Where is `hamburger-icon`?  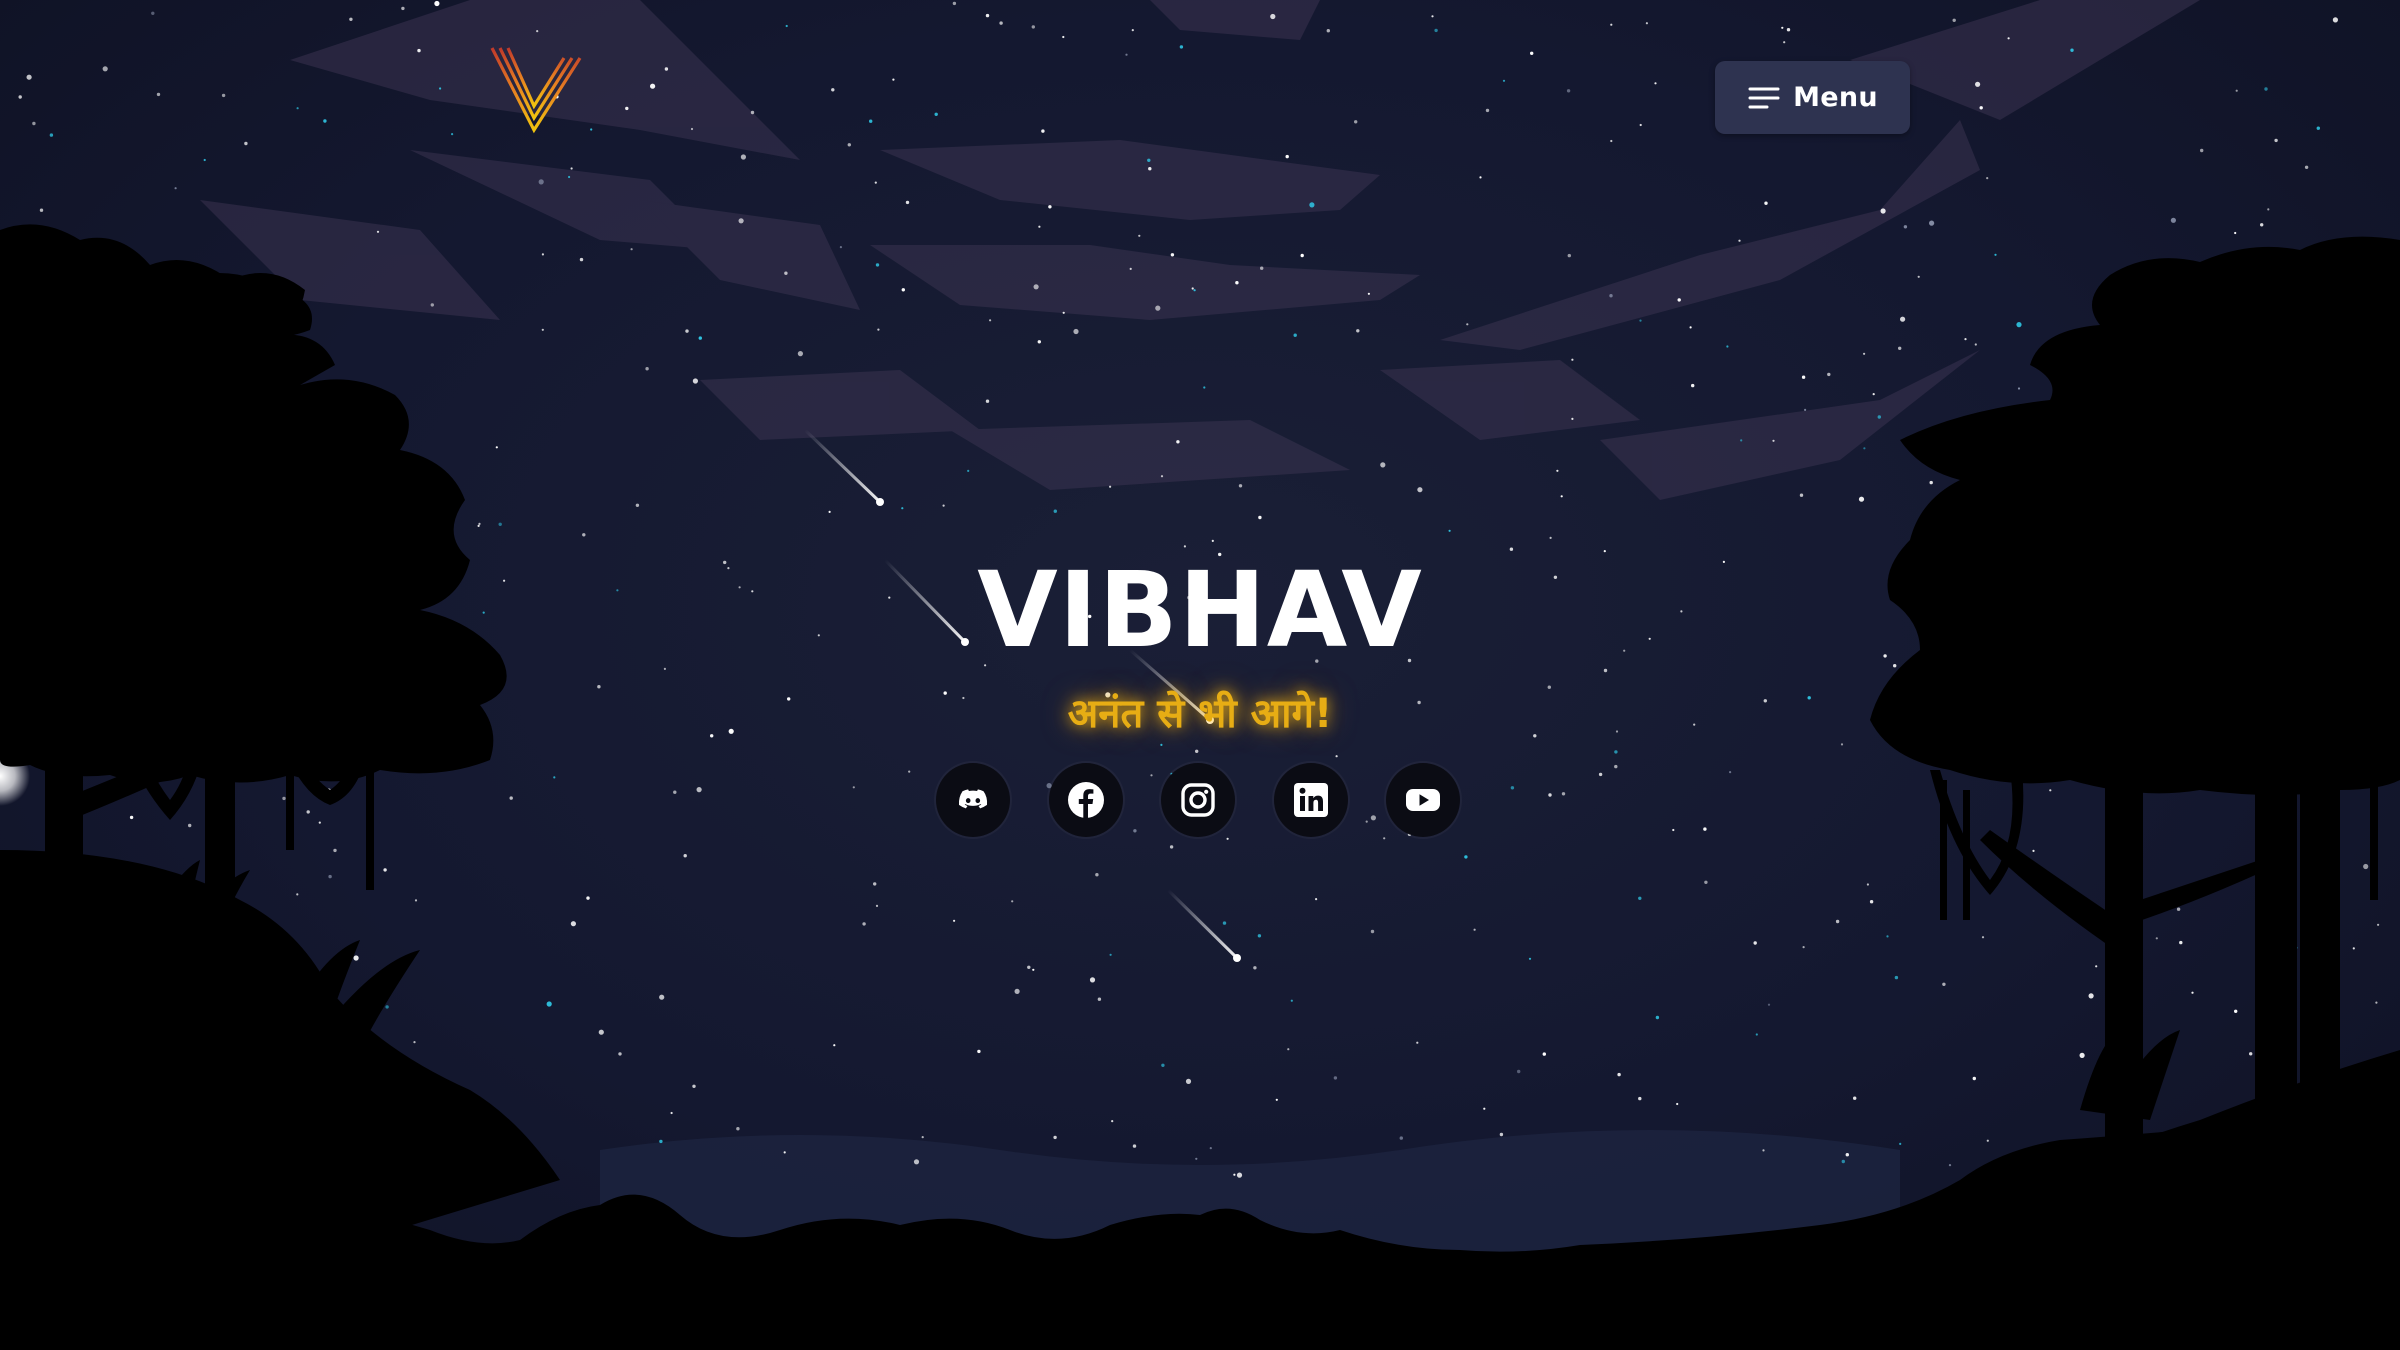 hamburger-icon is located at coordinates (1764, 97).